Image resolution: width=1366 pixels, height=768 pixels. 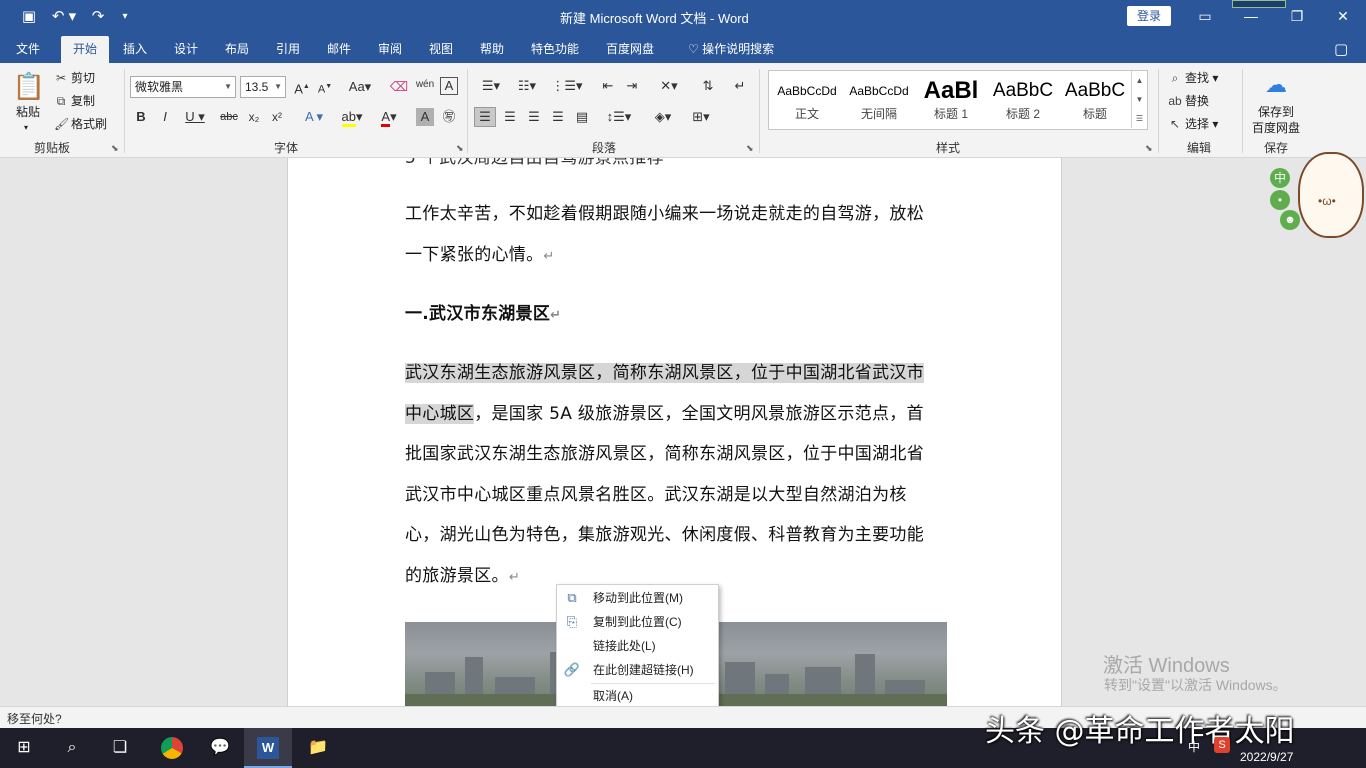 I want to click on menu-move-here: ⧉ 移动到此位置(M), so click(x=637, y=598).